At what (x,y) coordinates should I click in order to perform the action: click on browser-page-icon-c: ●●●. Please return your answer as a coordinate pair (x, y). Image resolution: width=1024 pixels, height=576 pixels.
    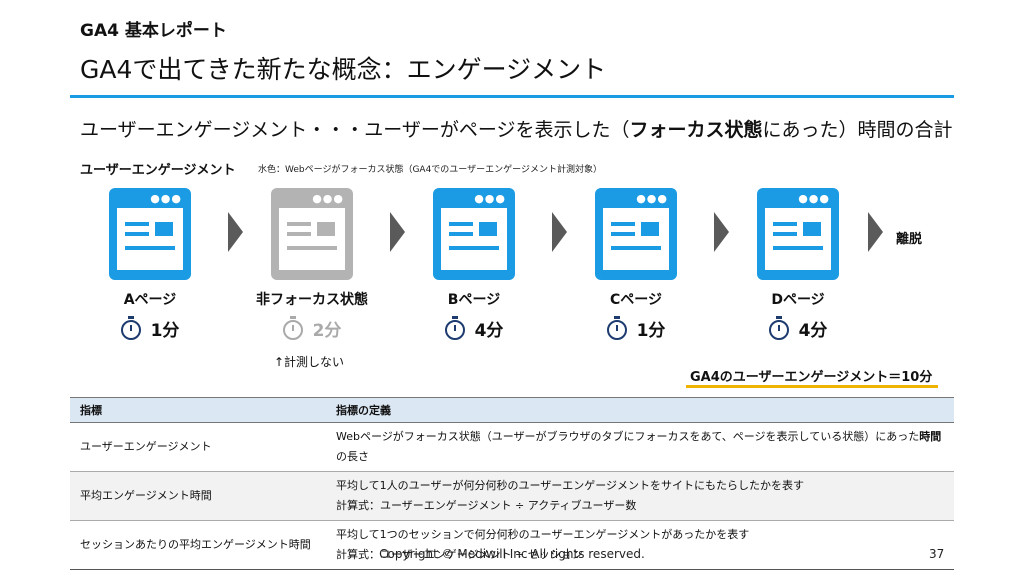
    Looking at the image, I should click on (636, 234).